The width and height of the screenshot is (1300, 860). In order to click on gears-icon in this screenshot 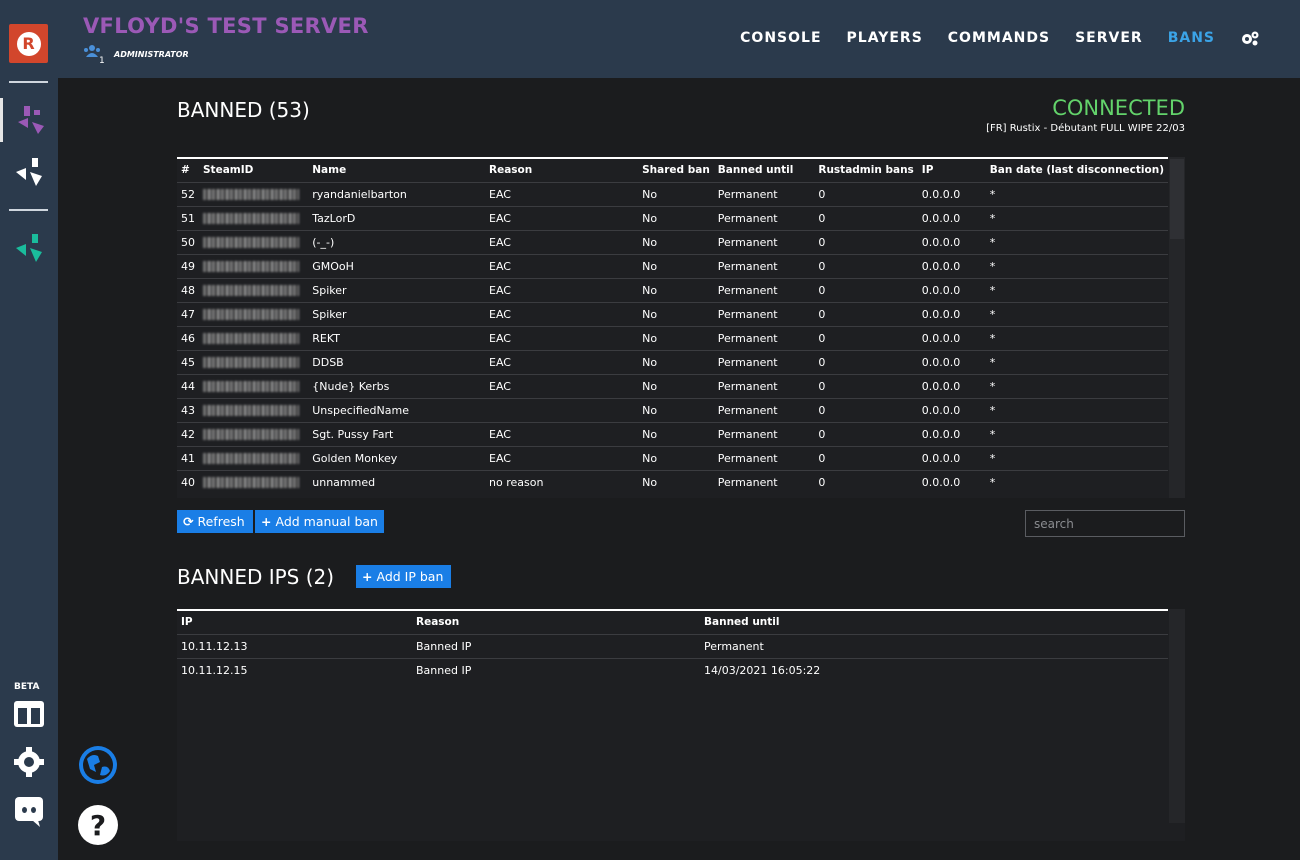, I will do `click(1250, 38)`.